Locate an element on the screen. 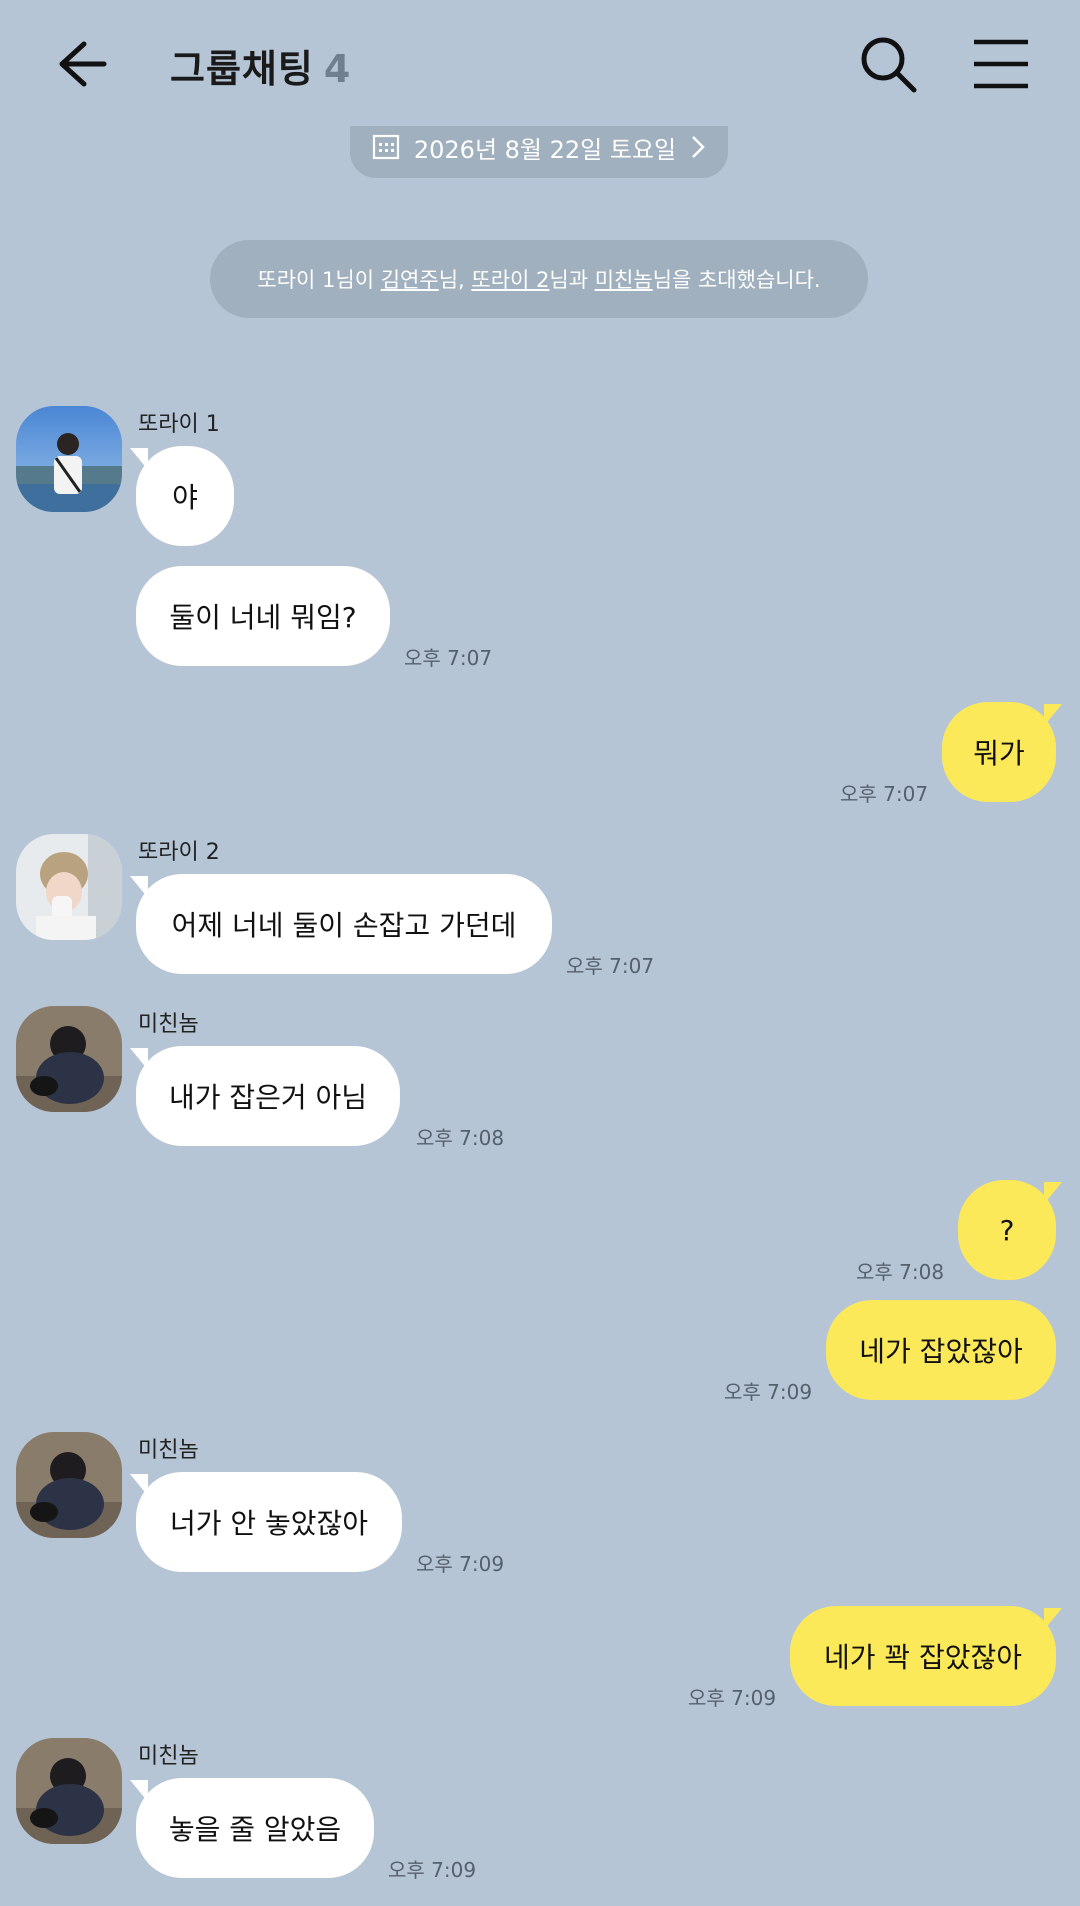  chat-header: 그룹채팅 4 is located at coordinates (540, 63).